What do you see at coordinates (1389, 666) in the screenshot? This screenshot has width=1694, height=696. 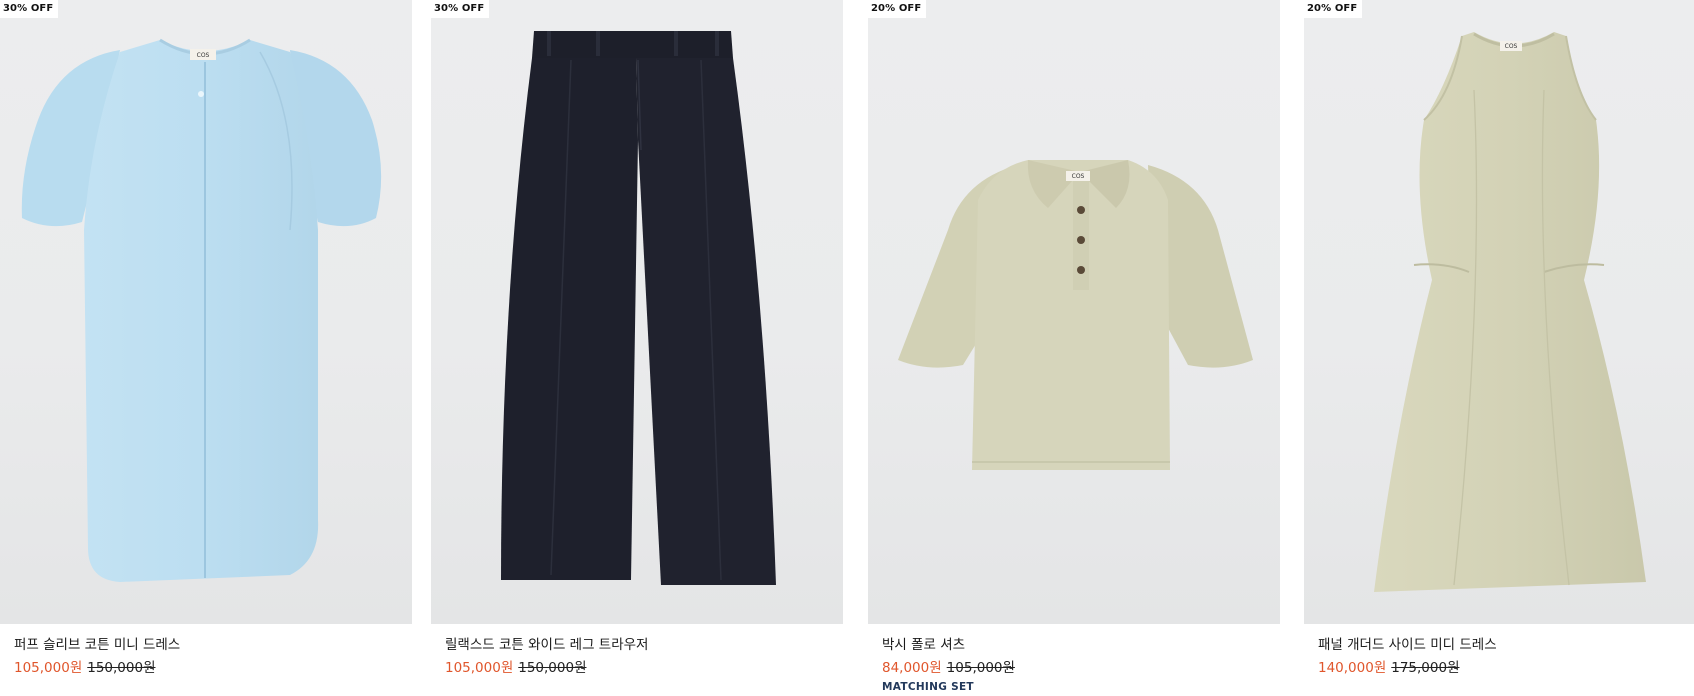 I see `product-price: 140,000원 175,000원` at bounding box center [1389, 666].